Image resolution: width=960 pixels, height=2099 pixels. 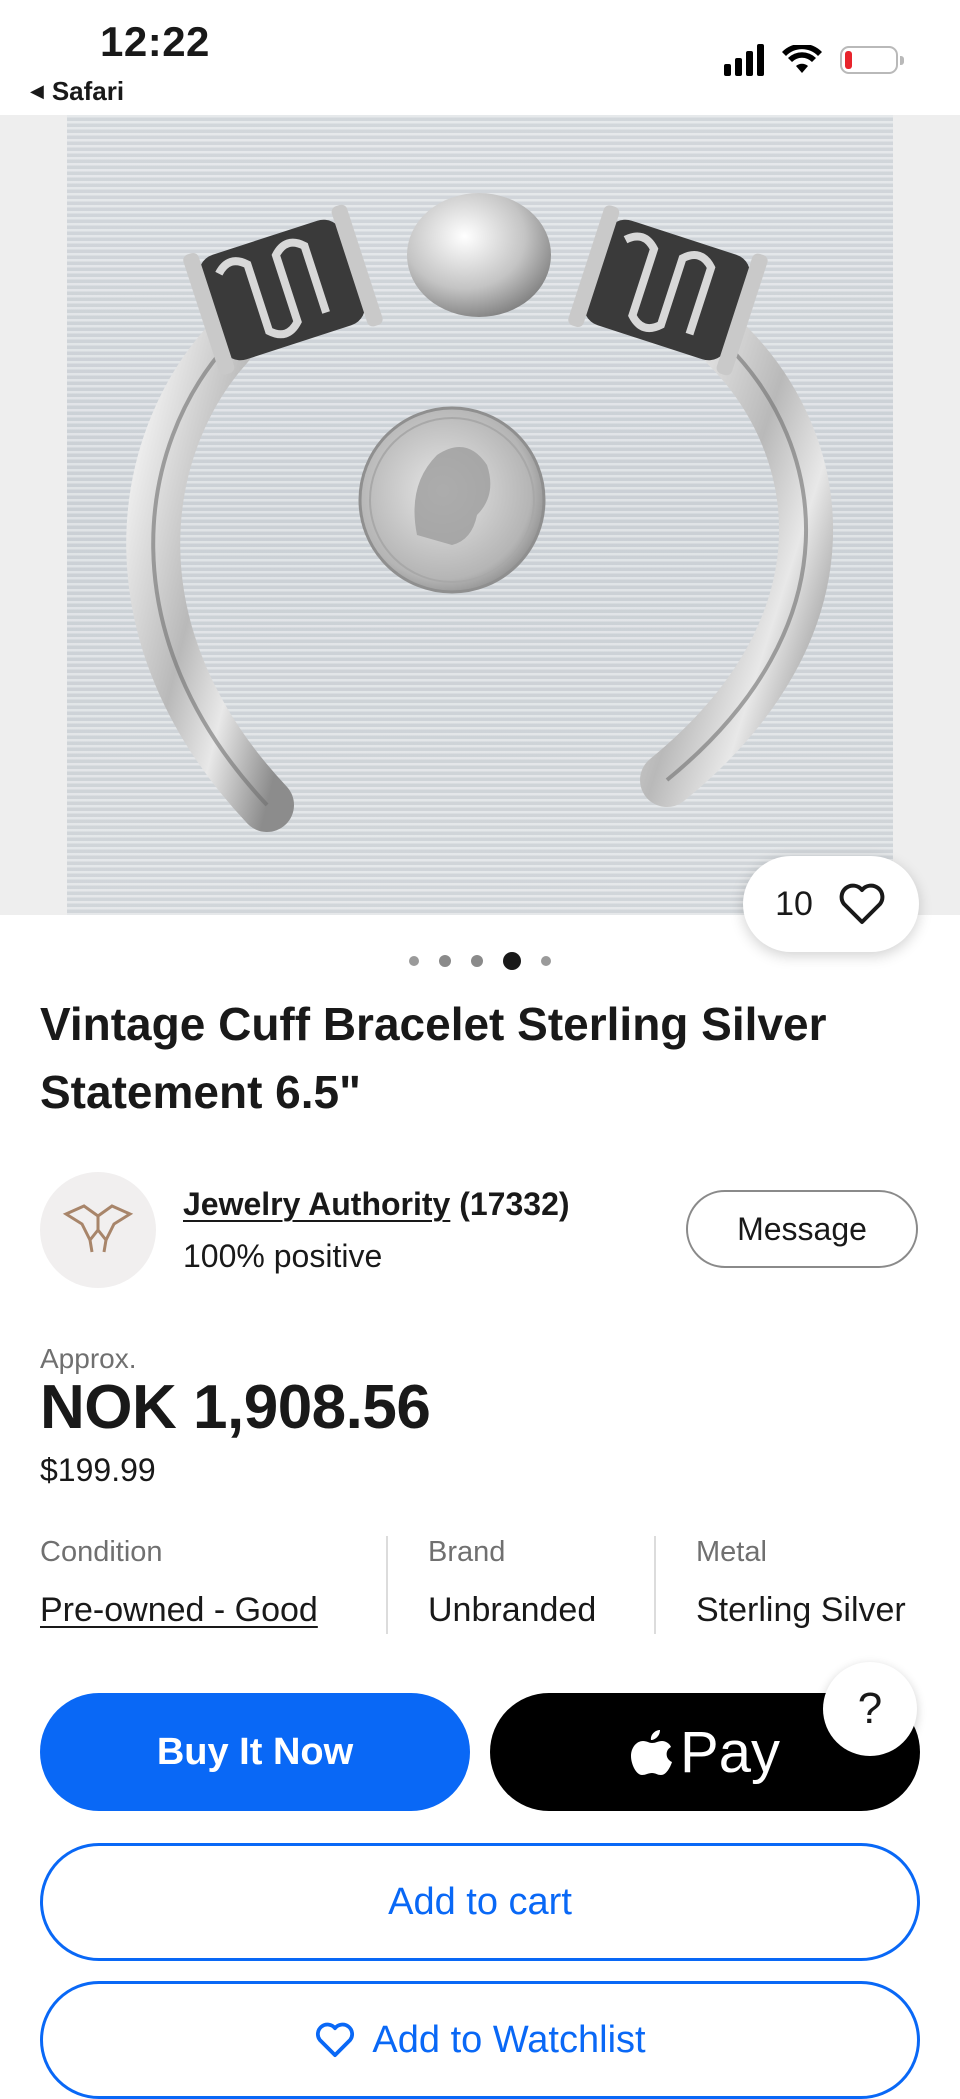 What do you see at coordinates (509, 2039) in the screenshot?
I see `add-to-watchlist-label: Add to Watchlist` at bounding box center [509, 2039].